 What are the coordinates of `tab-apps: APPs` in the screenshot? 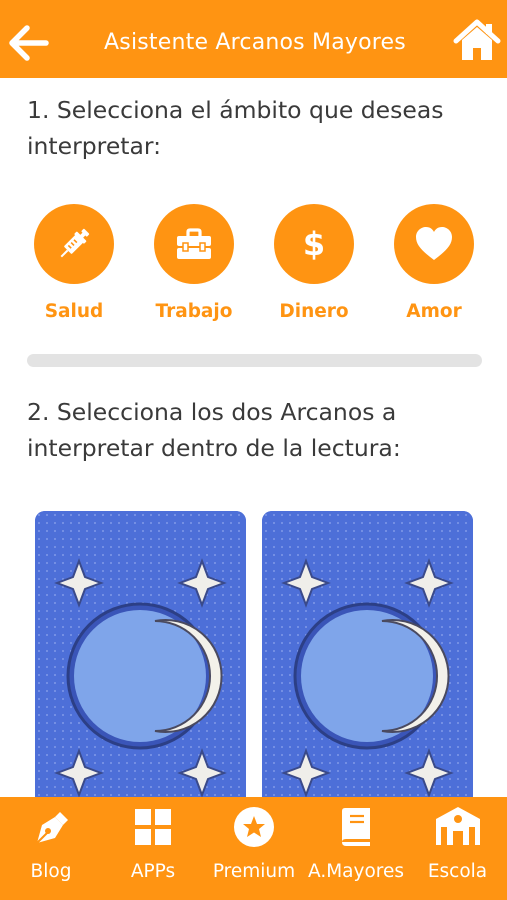 It's located at (153, 848).